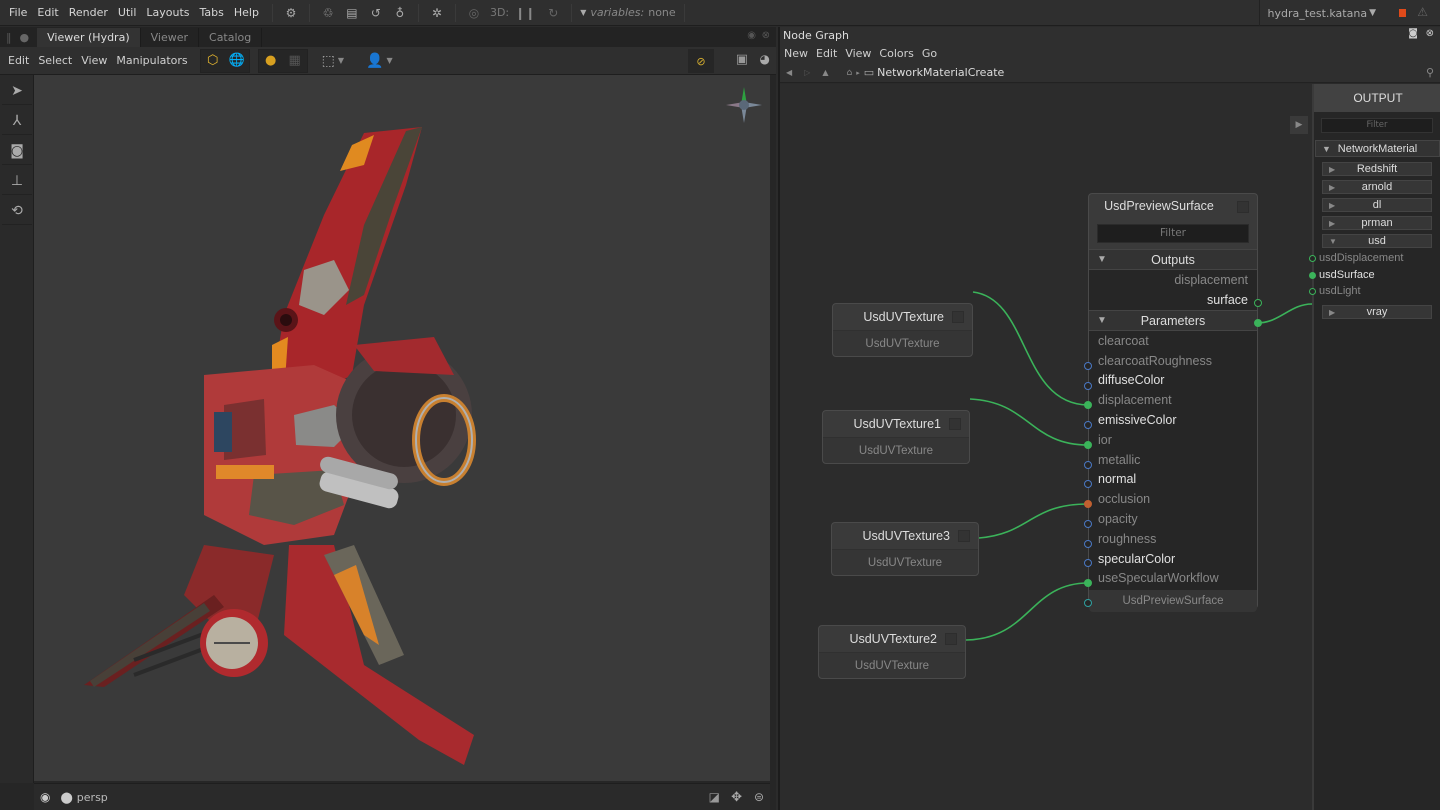 The height and width of the screenshot is (810, 1440). What do you see at coordinates (291, 13) in the screenshot?
I see `settings-icon: ⚙` at bounding box center [291, 13].